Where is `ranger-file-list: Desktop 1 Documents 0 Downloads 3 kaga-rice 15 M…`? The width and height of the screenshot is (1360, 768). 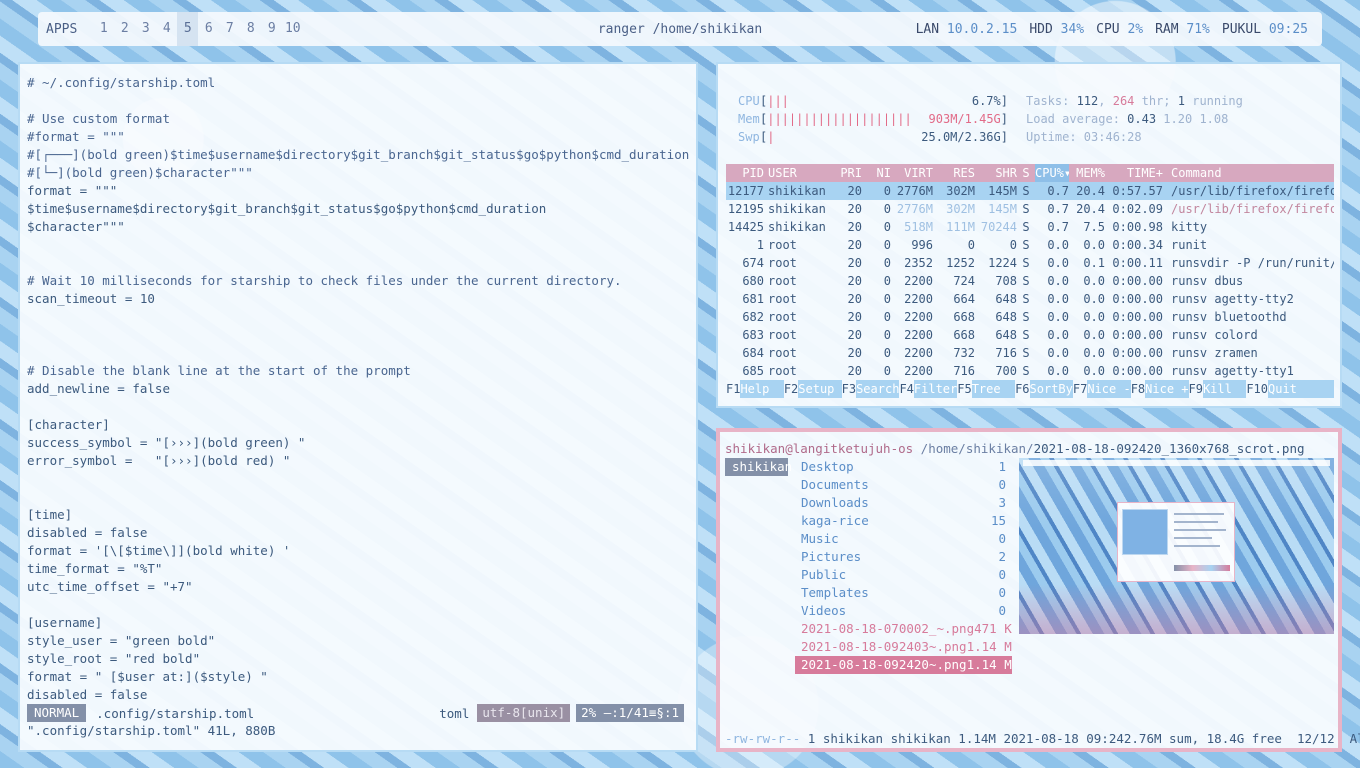 ranger-file-list: Desktop 1 Documents 0 Downloads 3 kaga-rice 15 M… is located at coordinates (903, 566).